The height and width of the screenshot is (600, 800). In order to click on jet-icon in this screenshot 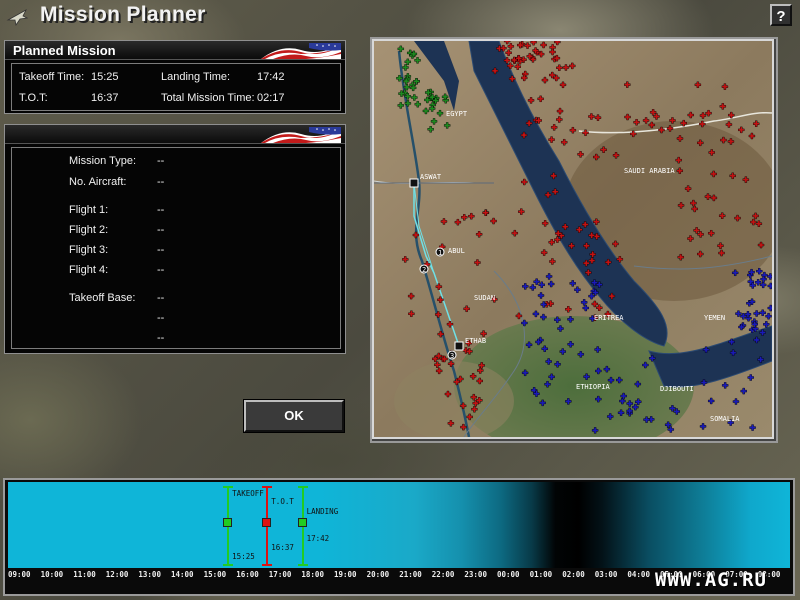, I will do `click(17, 17)`.